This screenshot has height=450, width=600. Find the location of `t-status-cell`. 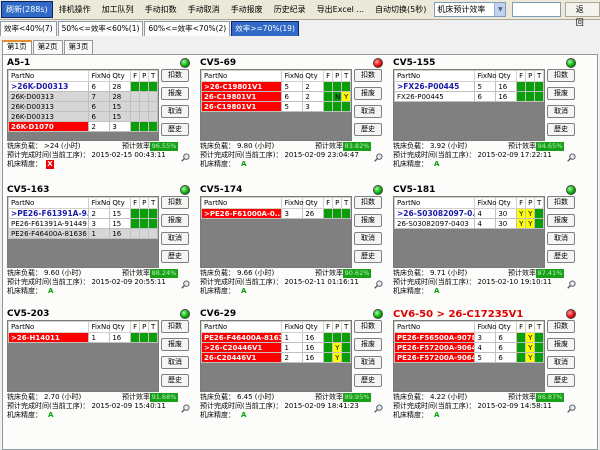

t-status-cell is located at coordinates (539, 223).